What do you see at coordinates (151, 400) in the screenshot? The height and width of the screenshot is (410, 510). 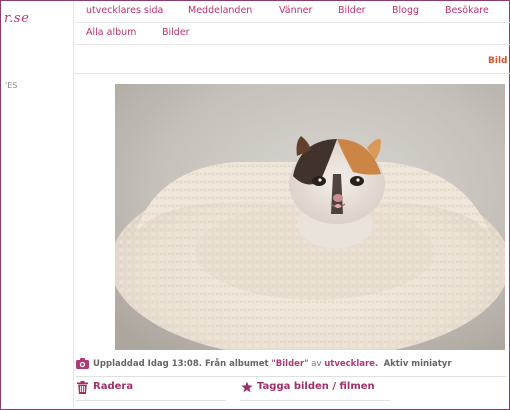 I see `delete-underline` at bounding box center [151, 400].